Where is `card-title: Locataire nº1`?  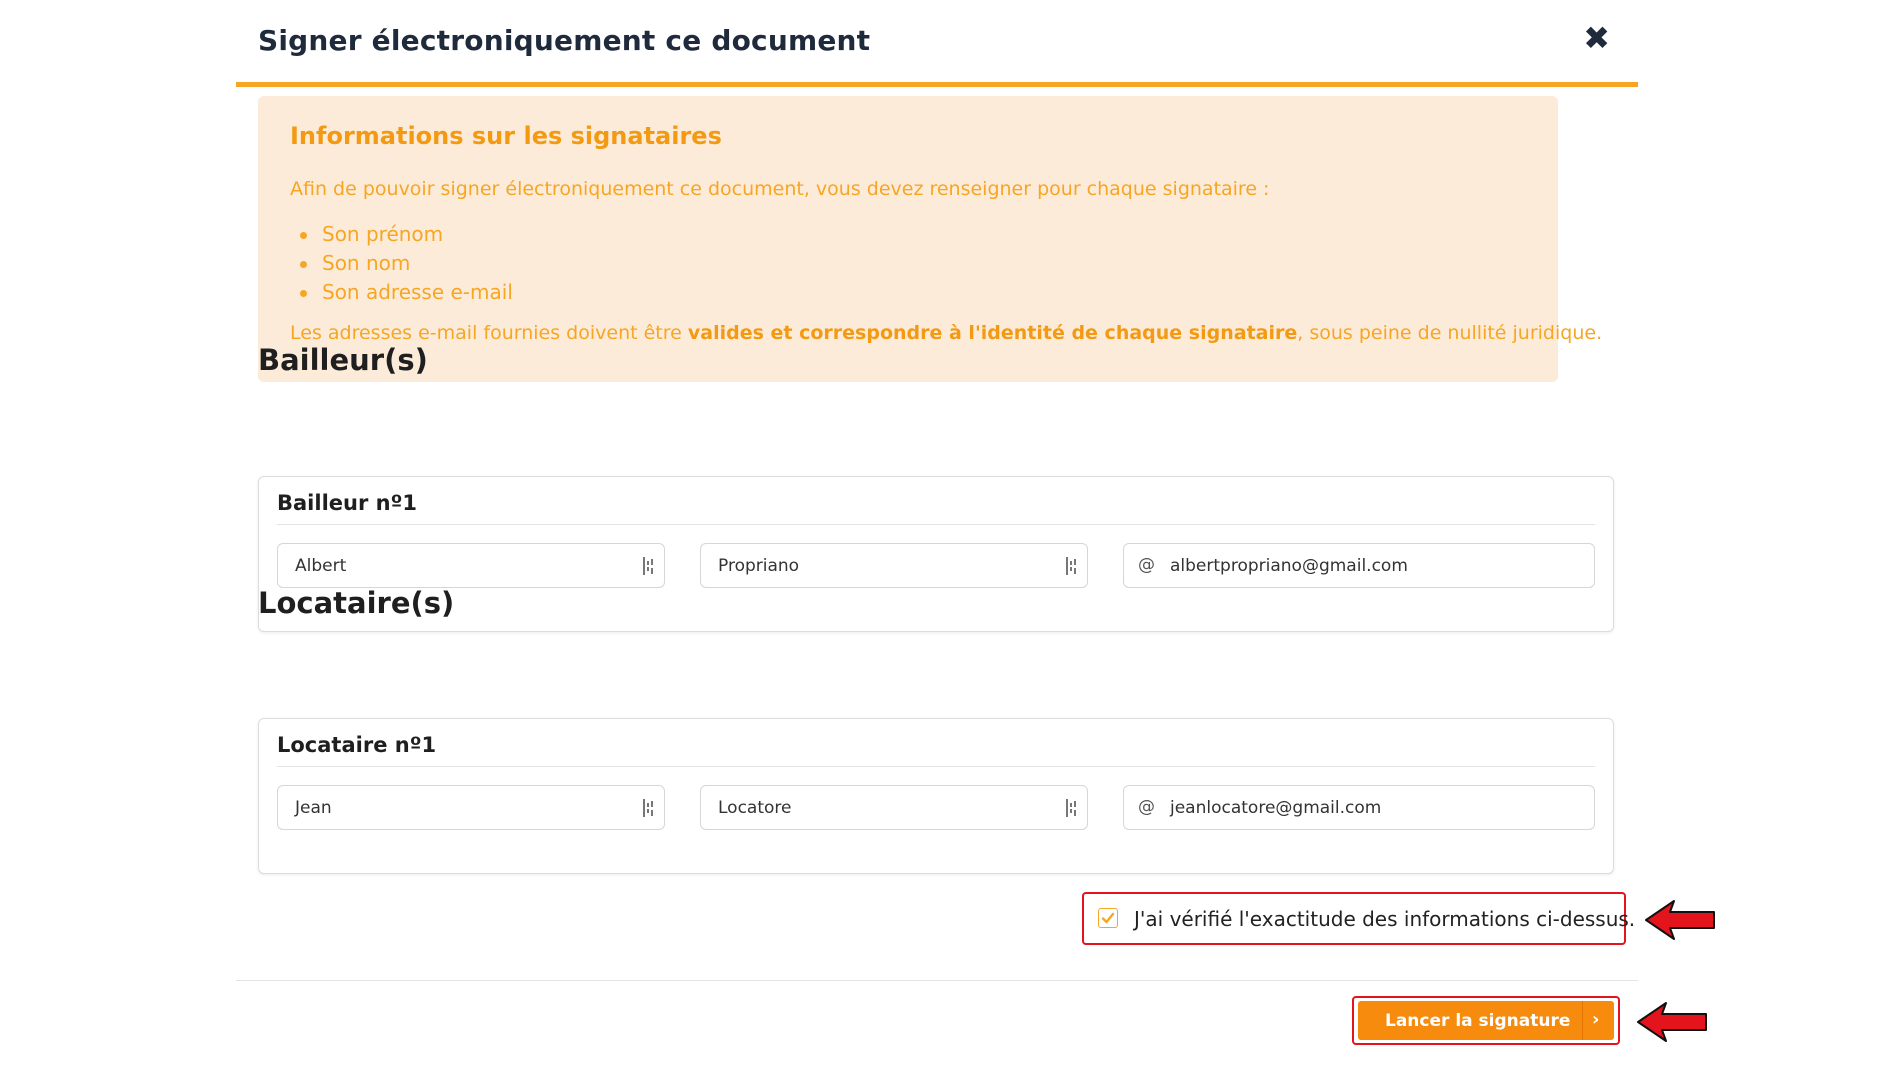
card-title: Locataire nº1 is located at coordinates (357, 745).